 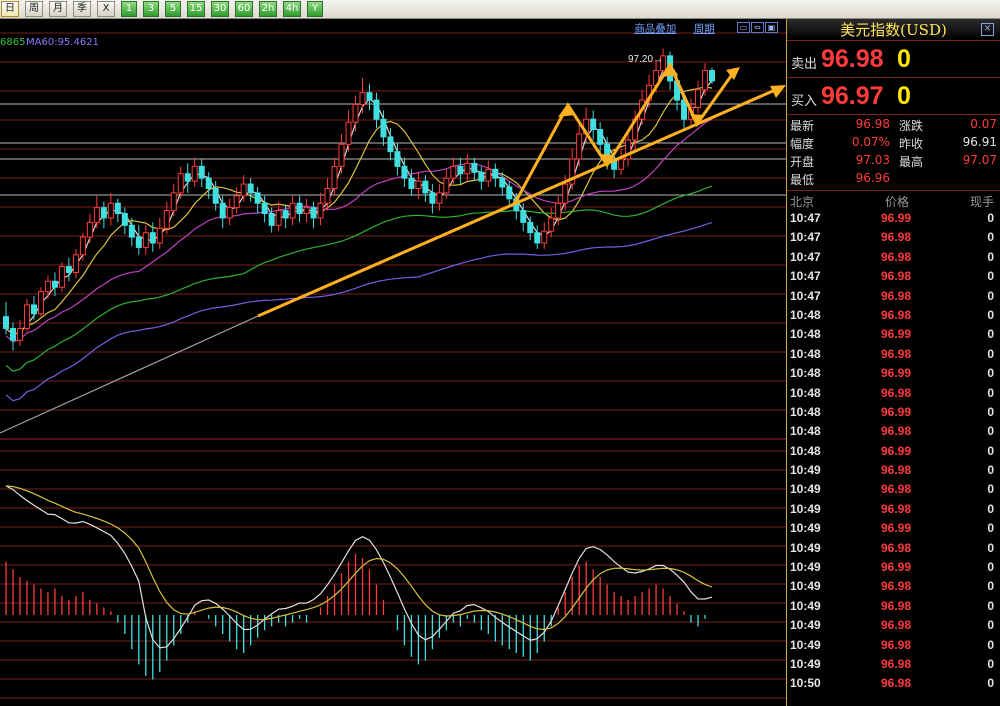 What do you see at coordinates (948, 161) in the screenshot?
I see `stat-item: 最高 97.07` at bounding box center [948, 161].